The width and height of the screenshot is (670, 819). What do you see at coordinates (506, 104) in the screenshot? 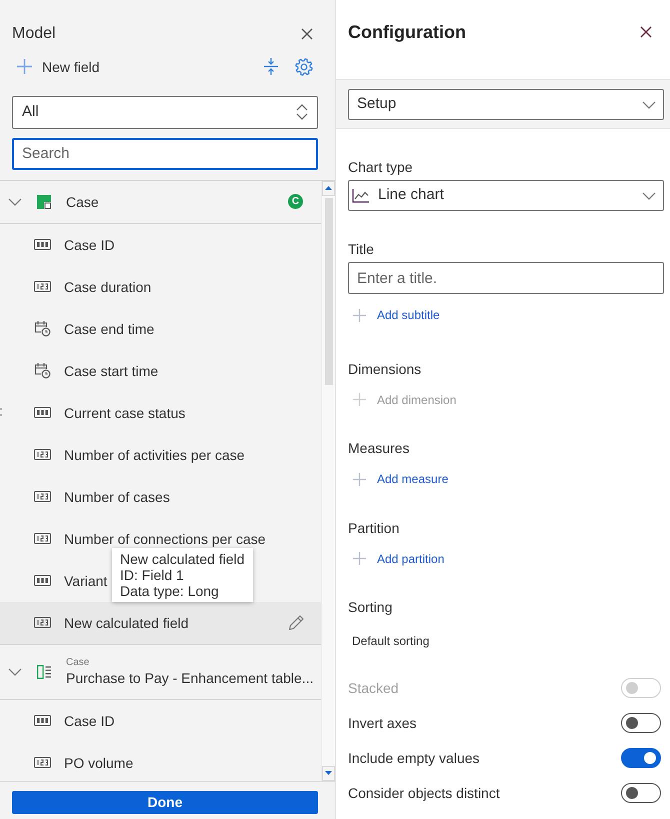
I see `view-dropdown: Setup` at bounding box center [506, 104].